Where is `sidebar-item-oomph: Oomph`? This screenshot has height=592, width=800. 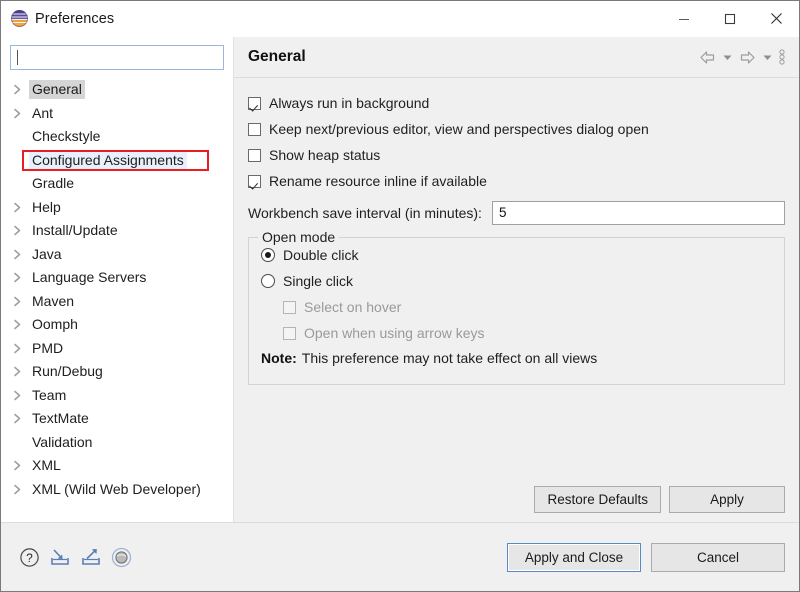
sidebar-item-oomph: Oomph is located at coordinates (117, 325).